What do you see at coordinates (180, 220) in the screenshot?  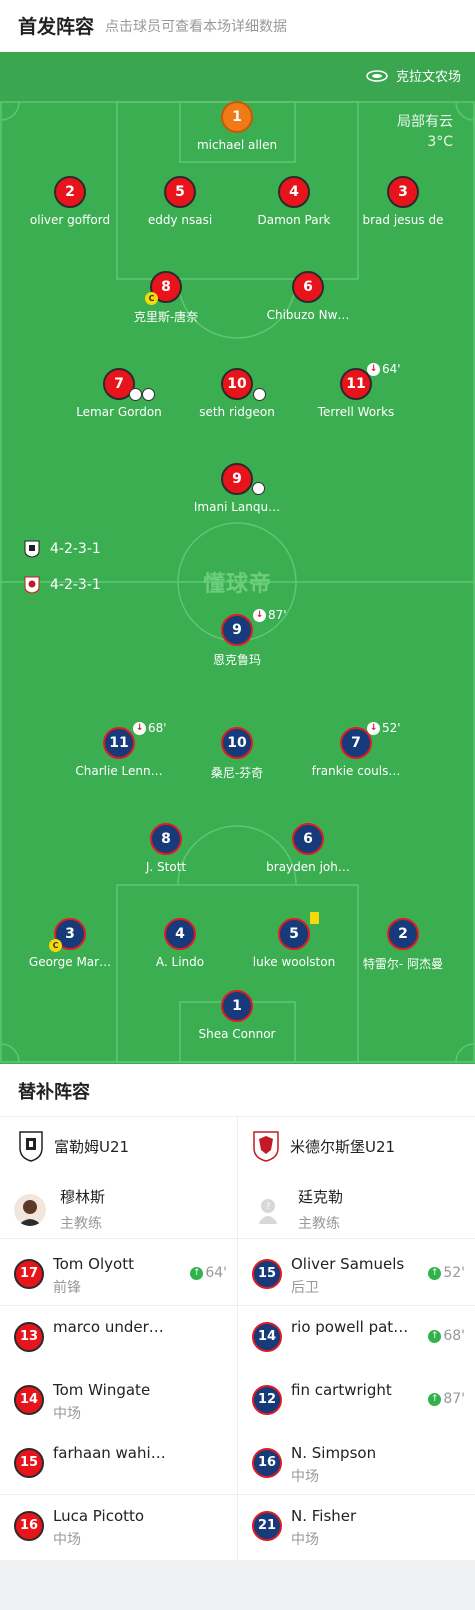 I see `player-name: eddy nsasi` at bounding box center [180, 220].